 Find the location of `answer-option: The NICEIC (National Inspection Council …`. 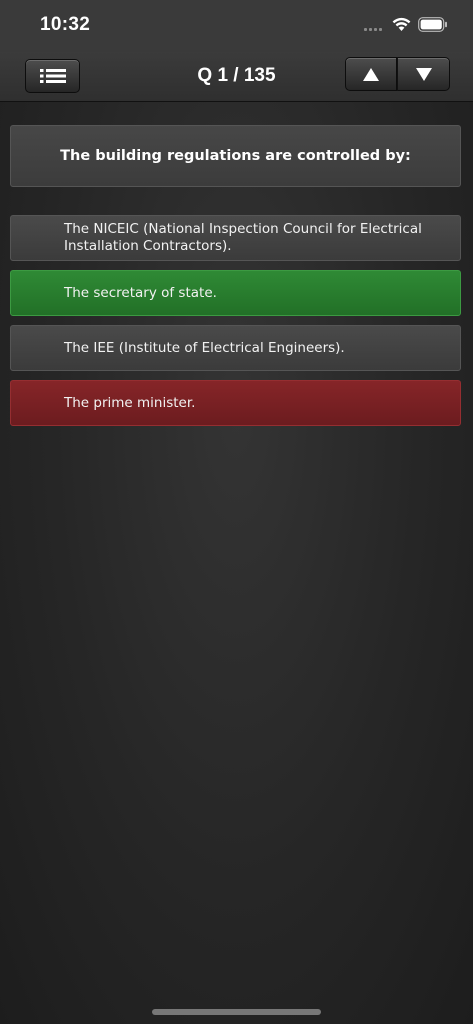

answer-option: The NICEIC (National Inspection Council … is located at coordinates (235, 238).